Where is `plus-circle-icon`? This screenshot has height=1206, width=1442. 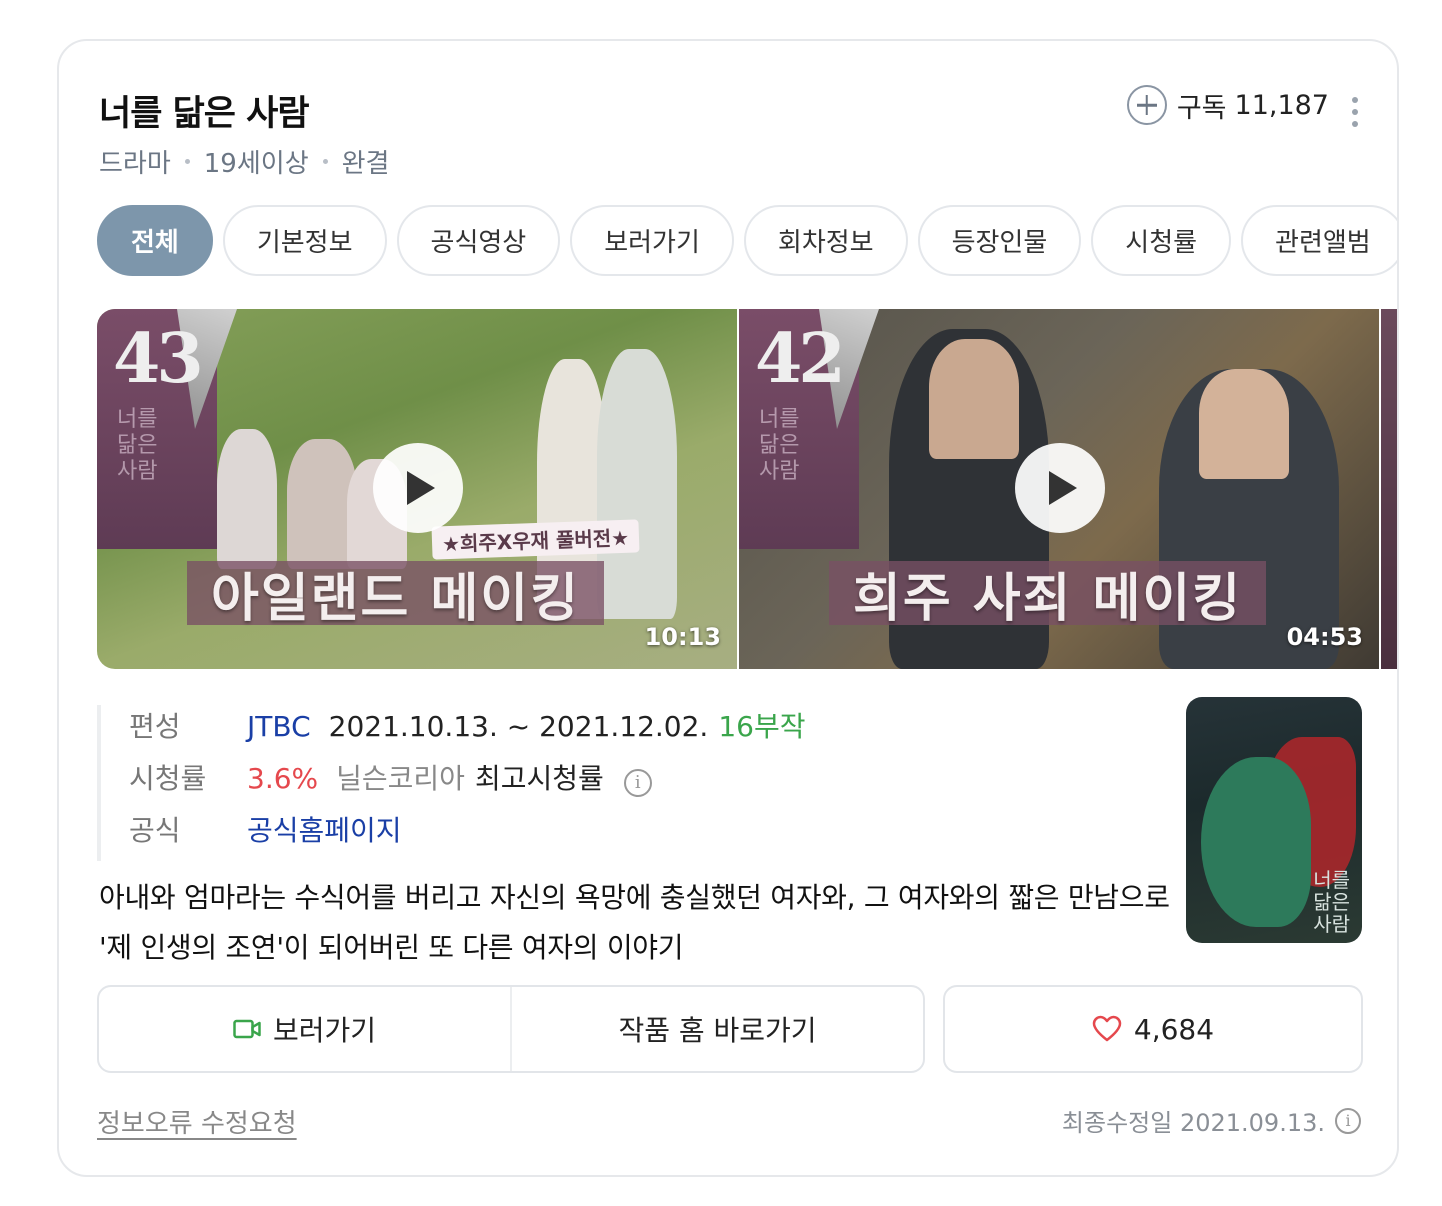 plus-circle-icon is located at coordinates (1146, 105).